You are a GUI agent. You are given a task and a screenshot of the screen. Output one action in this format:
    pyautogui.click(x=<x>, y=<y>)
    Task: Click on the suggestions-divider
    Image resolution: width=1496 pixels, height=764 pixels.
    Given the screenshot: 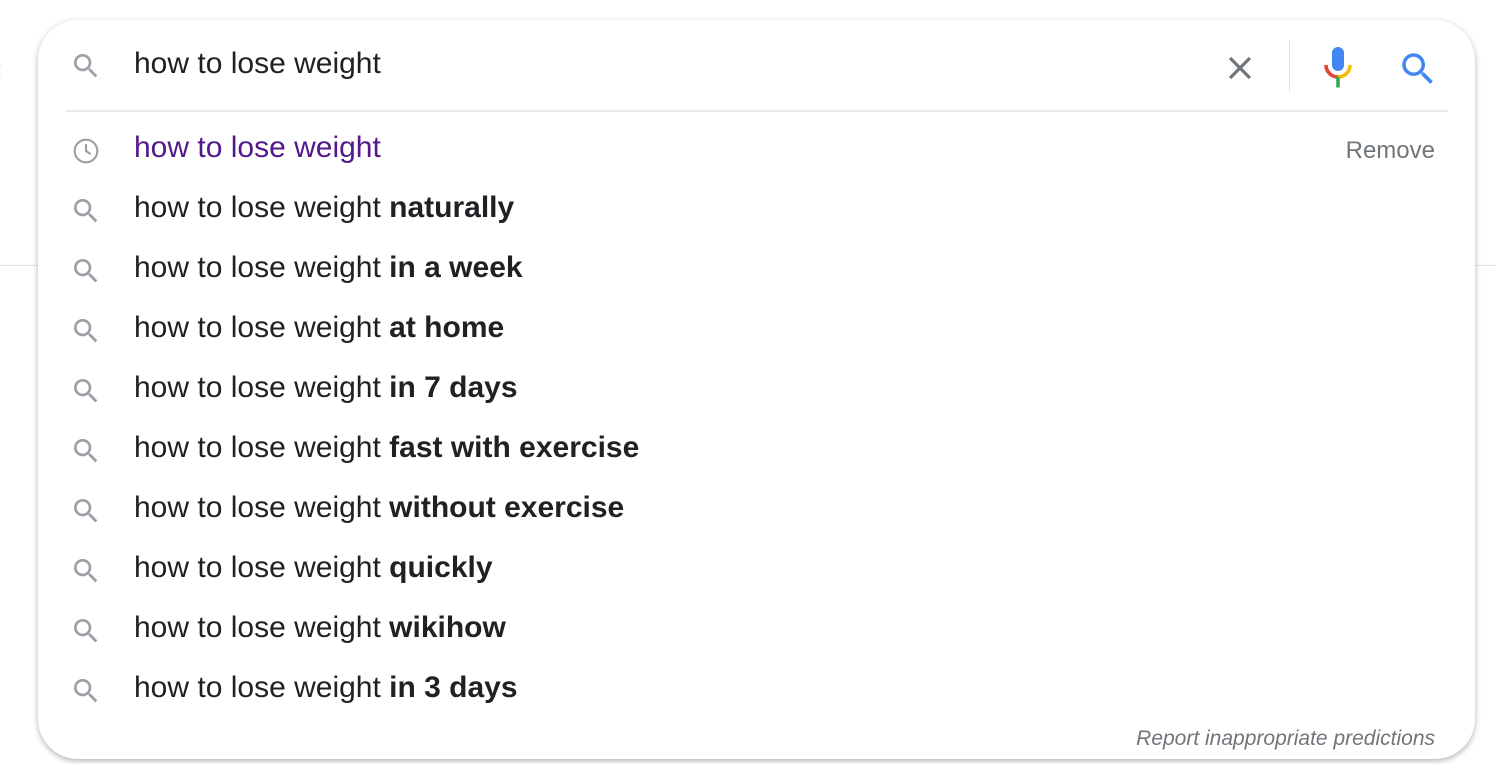 What is the action you would take?
    pyautogui.click(x=757, y=111)
    